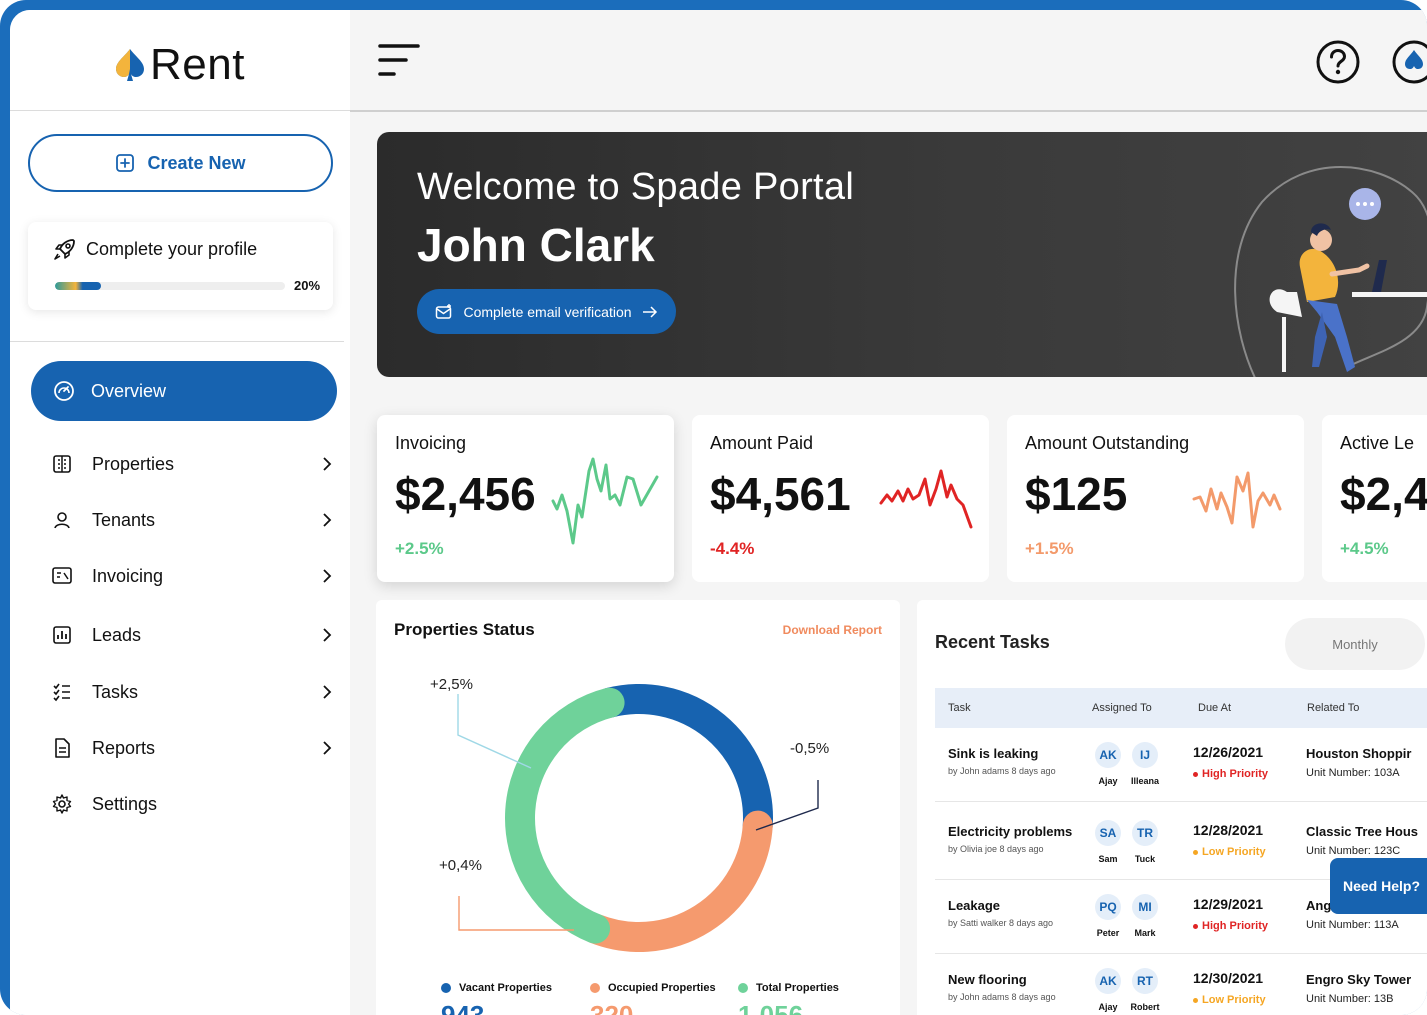 The image size is (1427, 1015). Describe the element at coordinates (1330, 271) in the screenshot. I see `person-at-desk-illustration` at that location.